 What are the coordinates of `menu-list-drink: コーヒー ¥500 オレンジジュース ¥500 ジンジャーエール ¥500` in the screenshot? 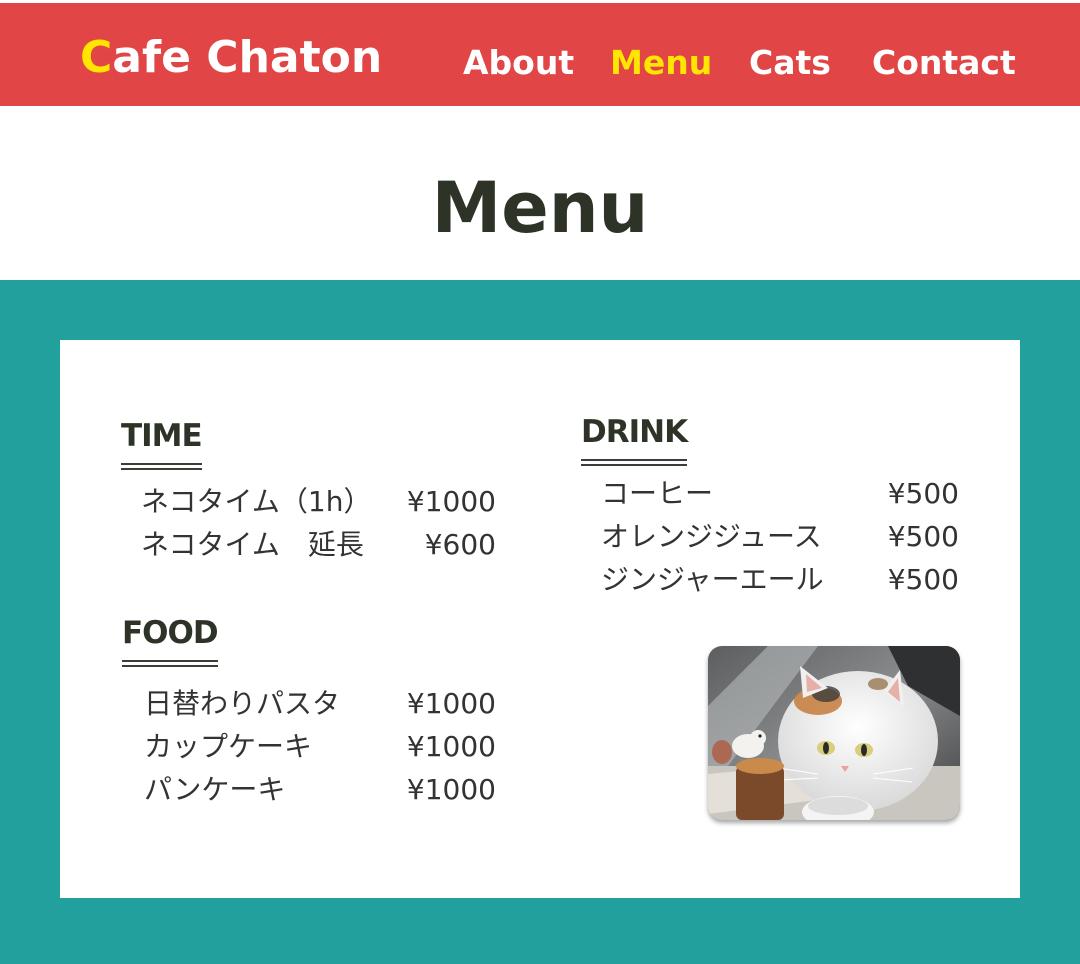 It's located at (780, 536).